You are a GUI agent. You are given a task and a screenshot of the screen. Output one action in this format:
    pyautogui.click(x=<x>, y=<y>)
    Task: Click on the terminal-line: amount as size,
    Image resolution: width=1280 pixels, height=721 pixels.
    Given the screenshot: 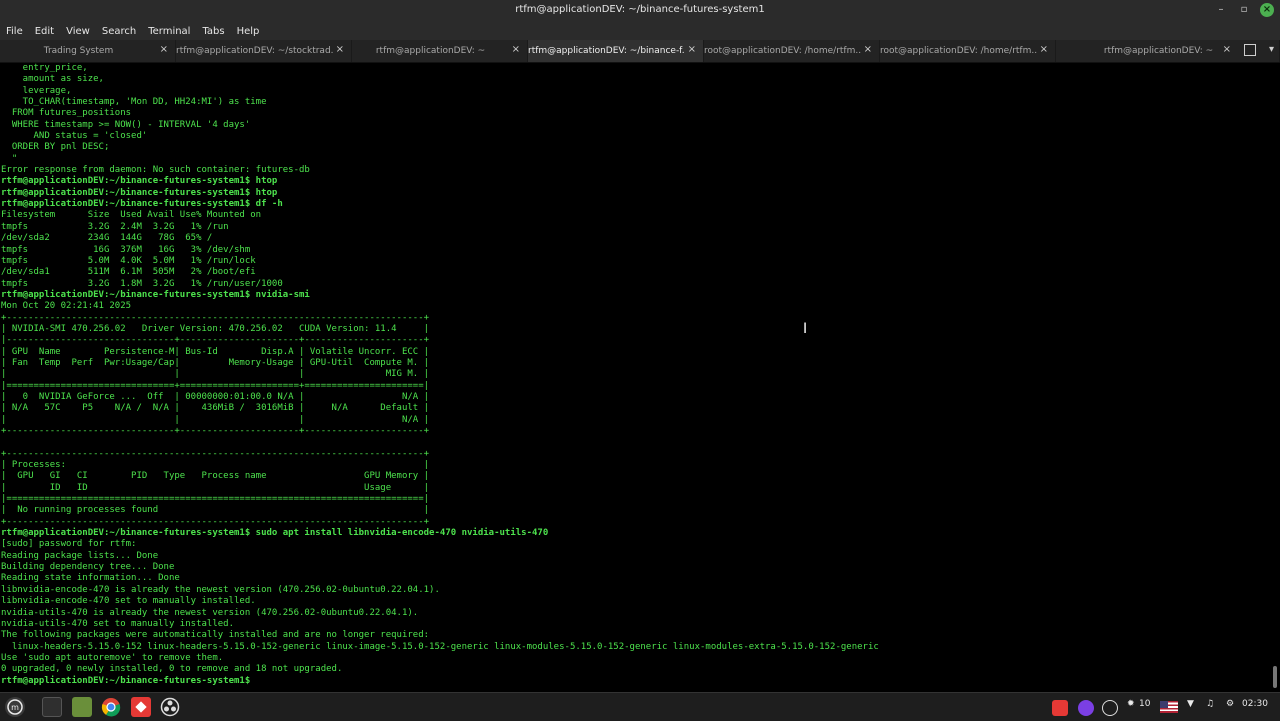 What is the action you would take?
    pyautogui.click(x=52, y=79)
    